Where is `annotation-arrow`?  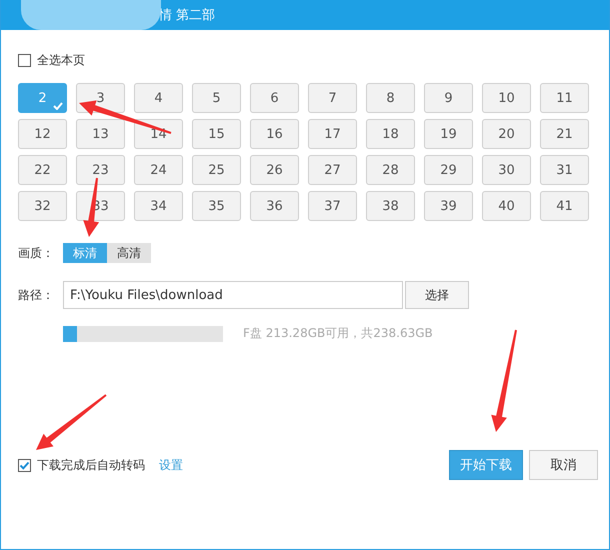
annotation-arrow is located at coordinates (71, 422).